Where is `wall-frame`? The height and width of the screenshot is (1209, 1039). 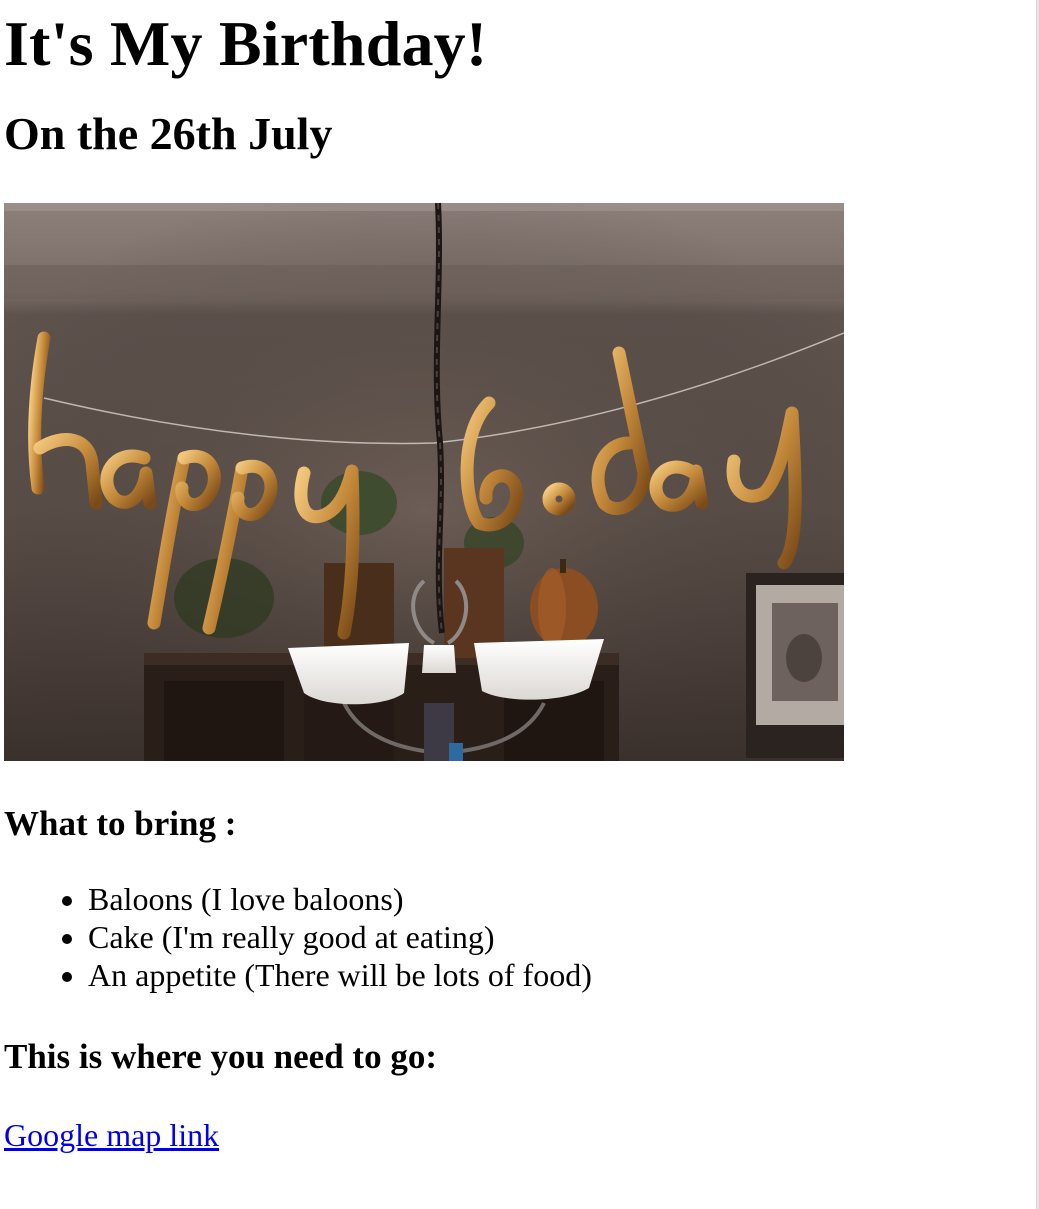 wall-frame is located at coordinates (795, 665).